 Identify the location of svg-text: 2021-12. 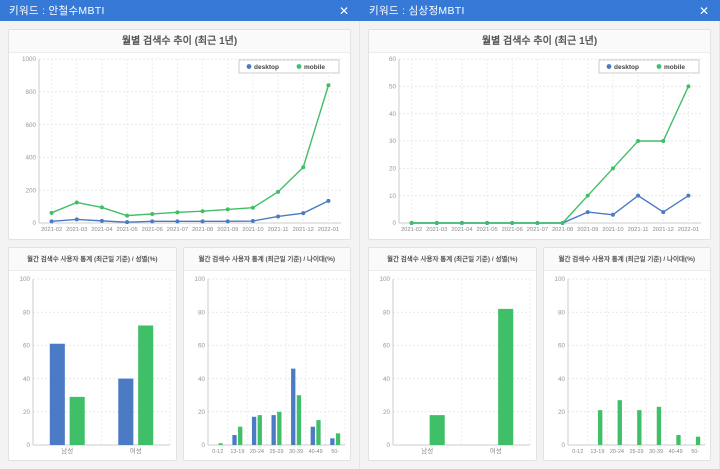
(303, 230).